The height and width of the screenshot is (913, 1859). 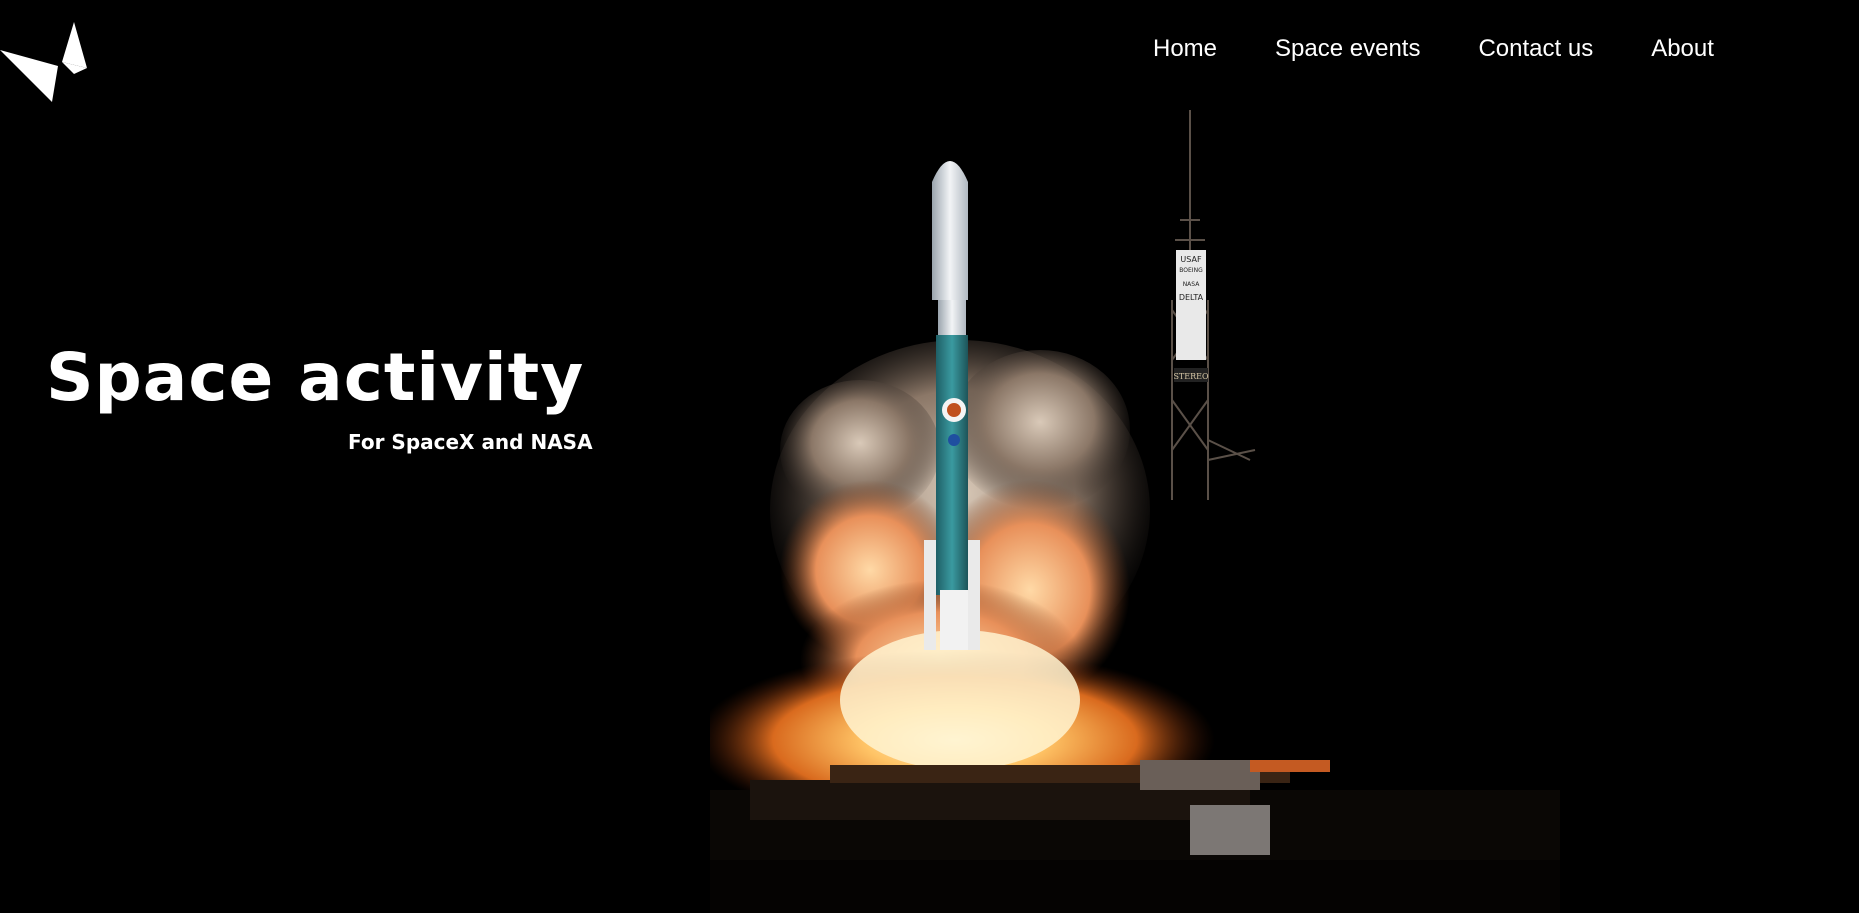 I want to click on hero-subtitle: For SpaceX and NASA, so click(x=470, y=442).